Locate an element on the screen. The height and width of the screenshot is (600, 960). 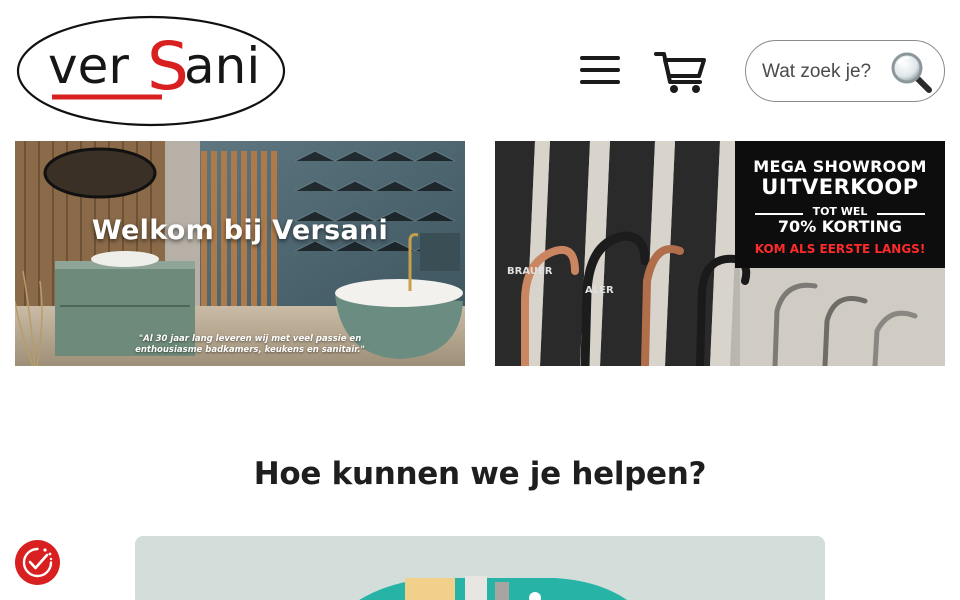
help-heading: Hoe kunnen we je helpen? is located at coordinates (480, 474).